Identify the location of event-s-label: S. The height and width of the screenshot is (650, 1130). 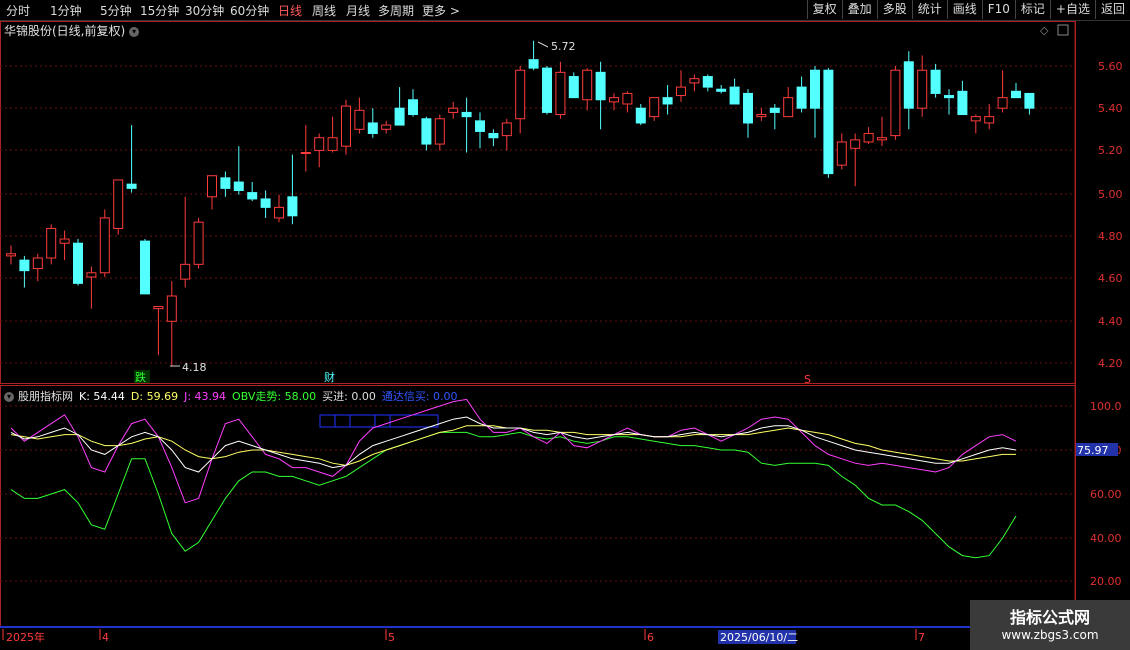
(807, 379).